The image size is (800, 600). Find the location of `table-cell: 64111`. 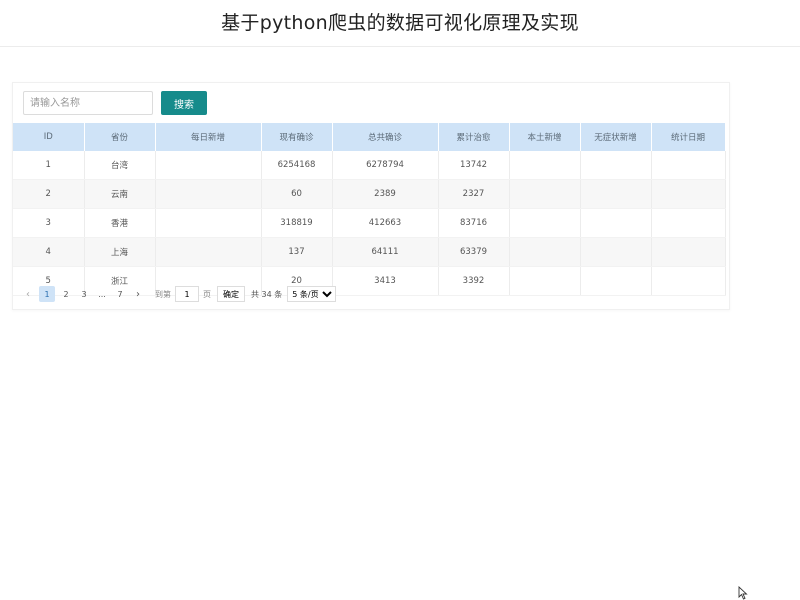

table-cell: 64111 is located at coordinates (385, 252).